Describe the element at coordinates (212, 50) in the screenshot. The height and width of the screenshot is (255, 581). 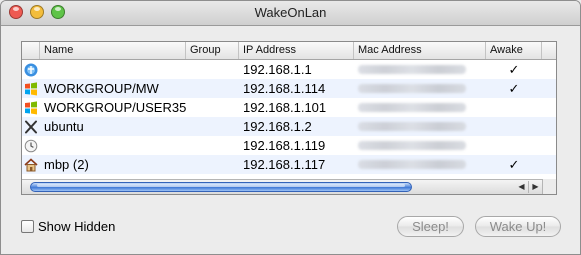
I see `column-header-group: Group` at that location.